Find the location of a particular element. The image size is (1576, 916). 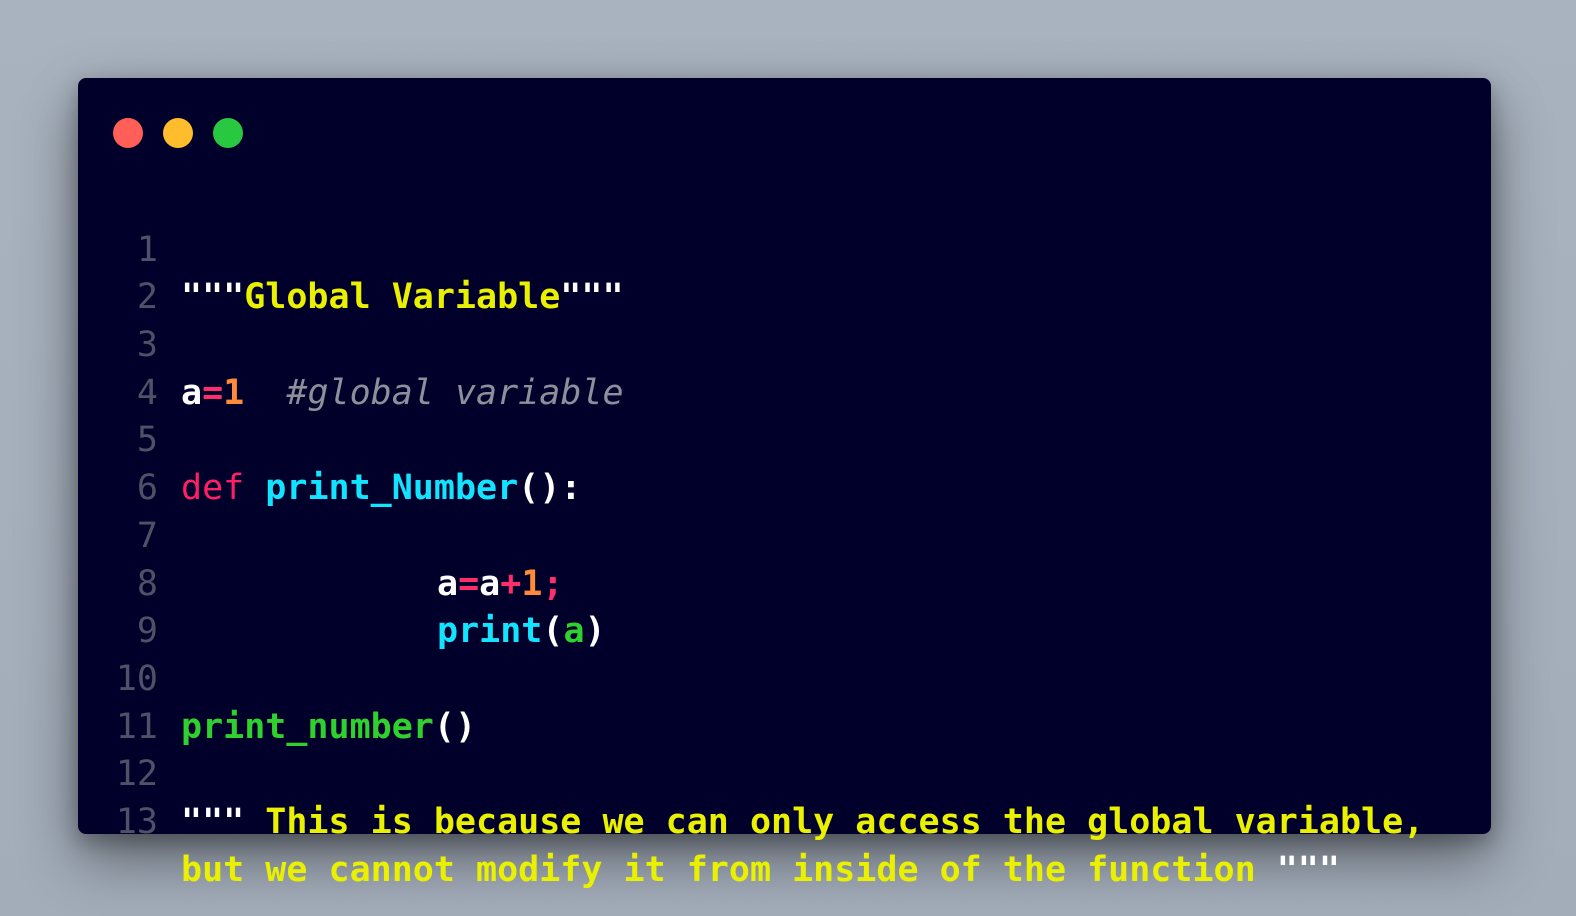

close-button is located at coordinates (128, 133).